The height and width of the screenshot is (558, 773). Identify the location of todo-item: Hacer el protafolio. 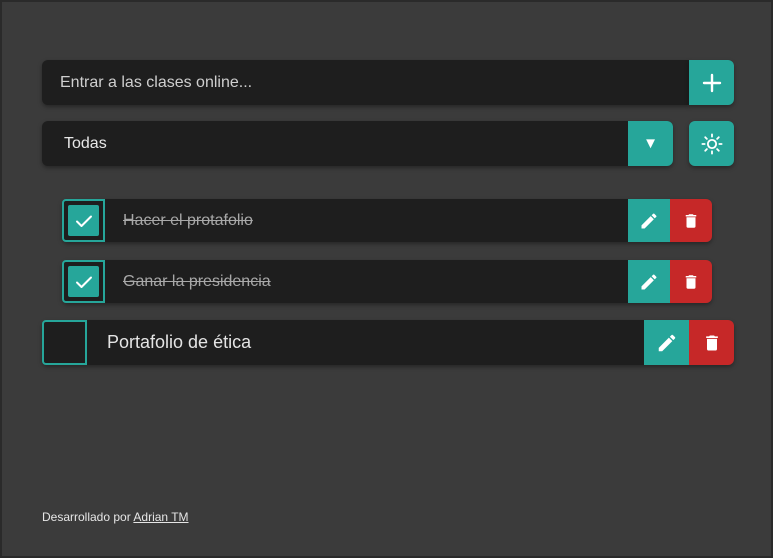
(387, 220).